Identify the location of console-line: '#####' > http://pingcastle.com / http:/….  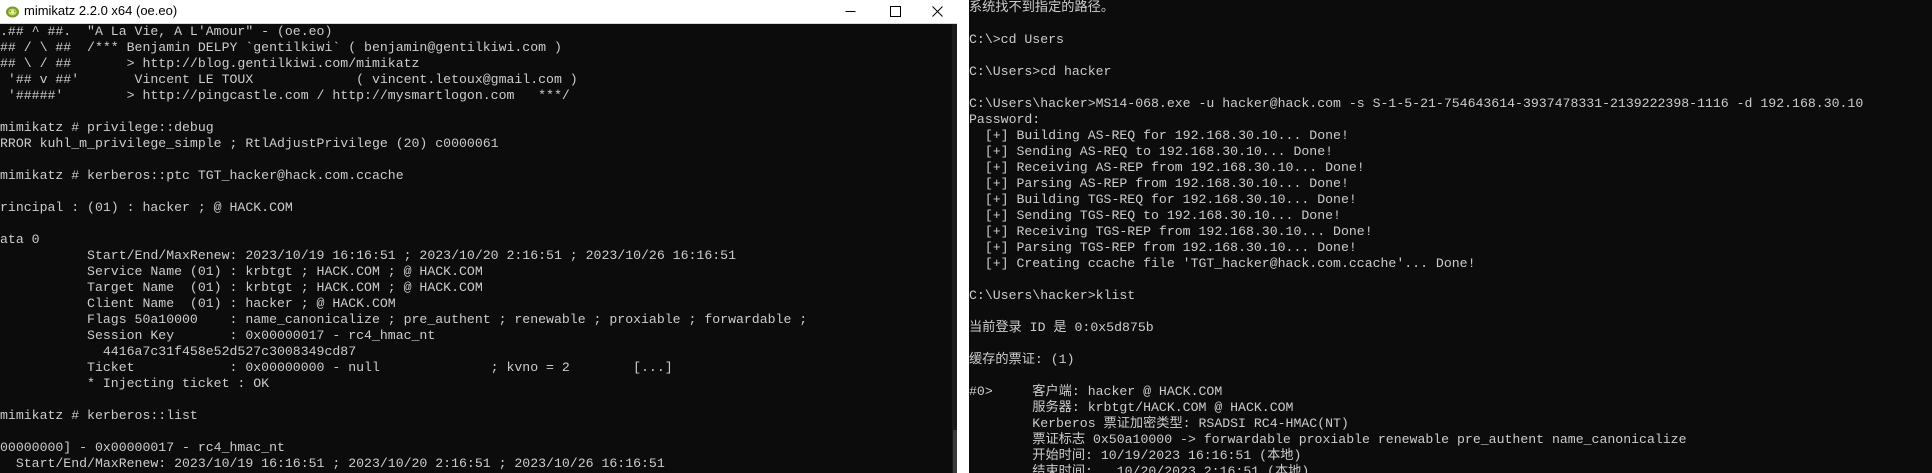
(285, 95).